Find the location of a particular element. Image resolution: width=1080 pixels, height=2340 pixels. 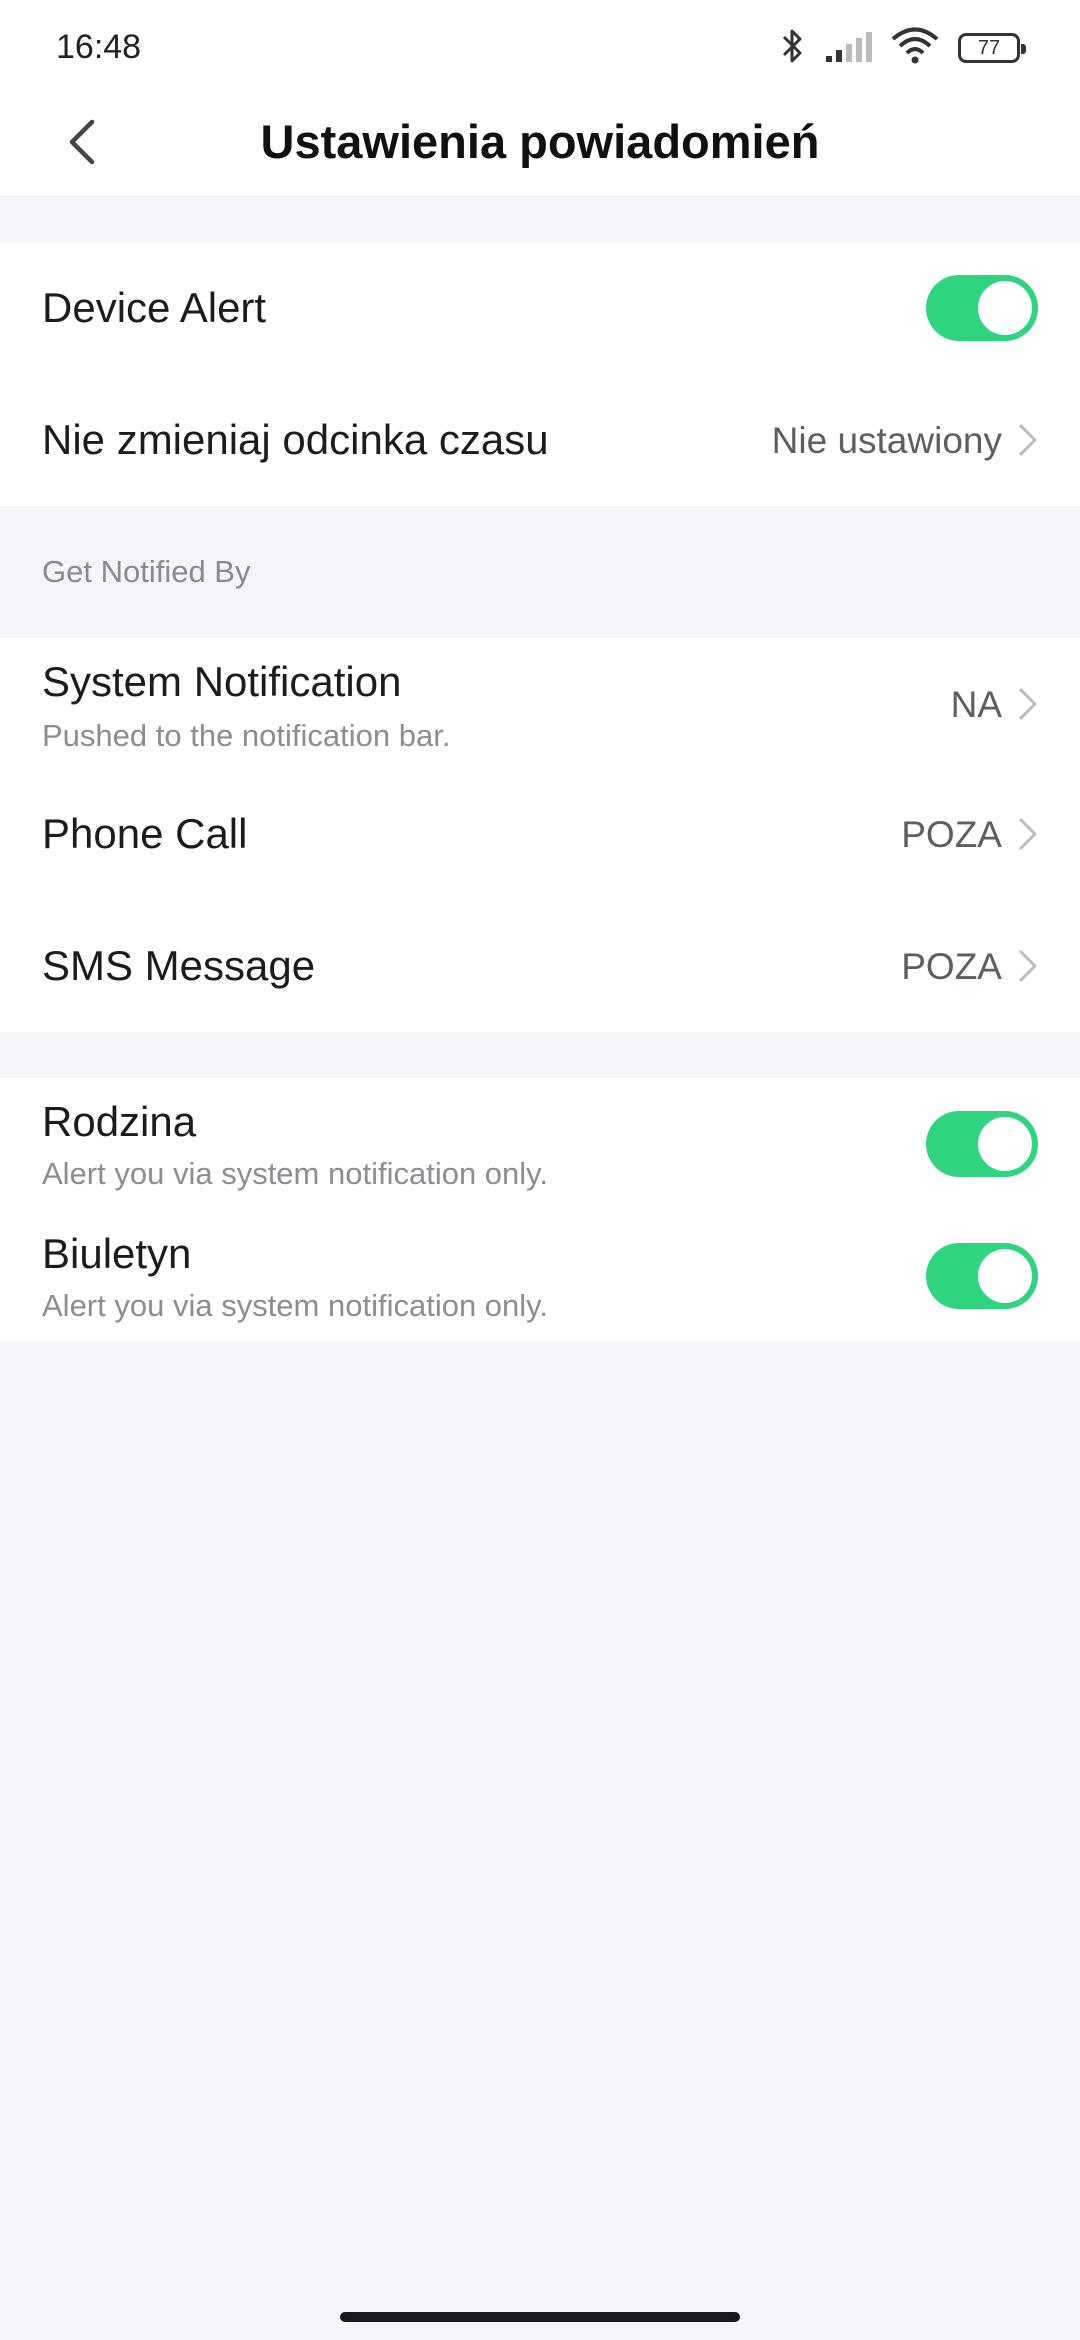

app-header: Ustawienia powiadomień is located at coordinates (540, 143).